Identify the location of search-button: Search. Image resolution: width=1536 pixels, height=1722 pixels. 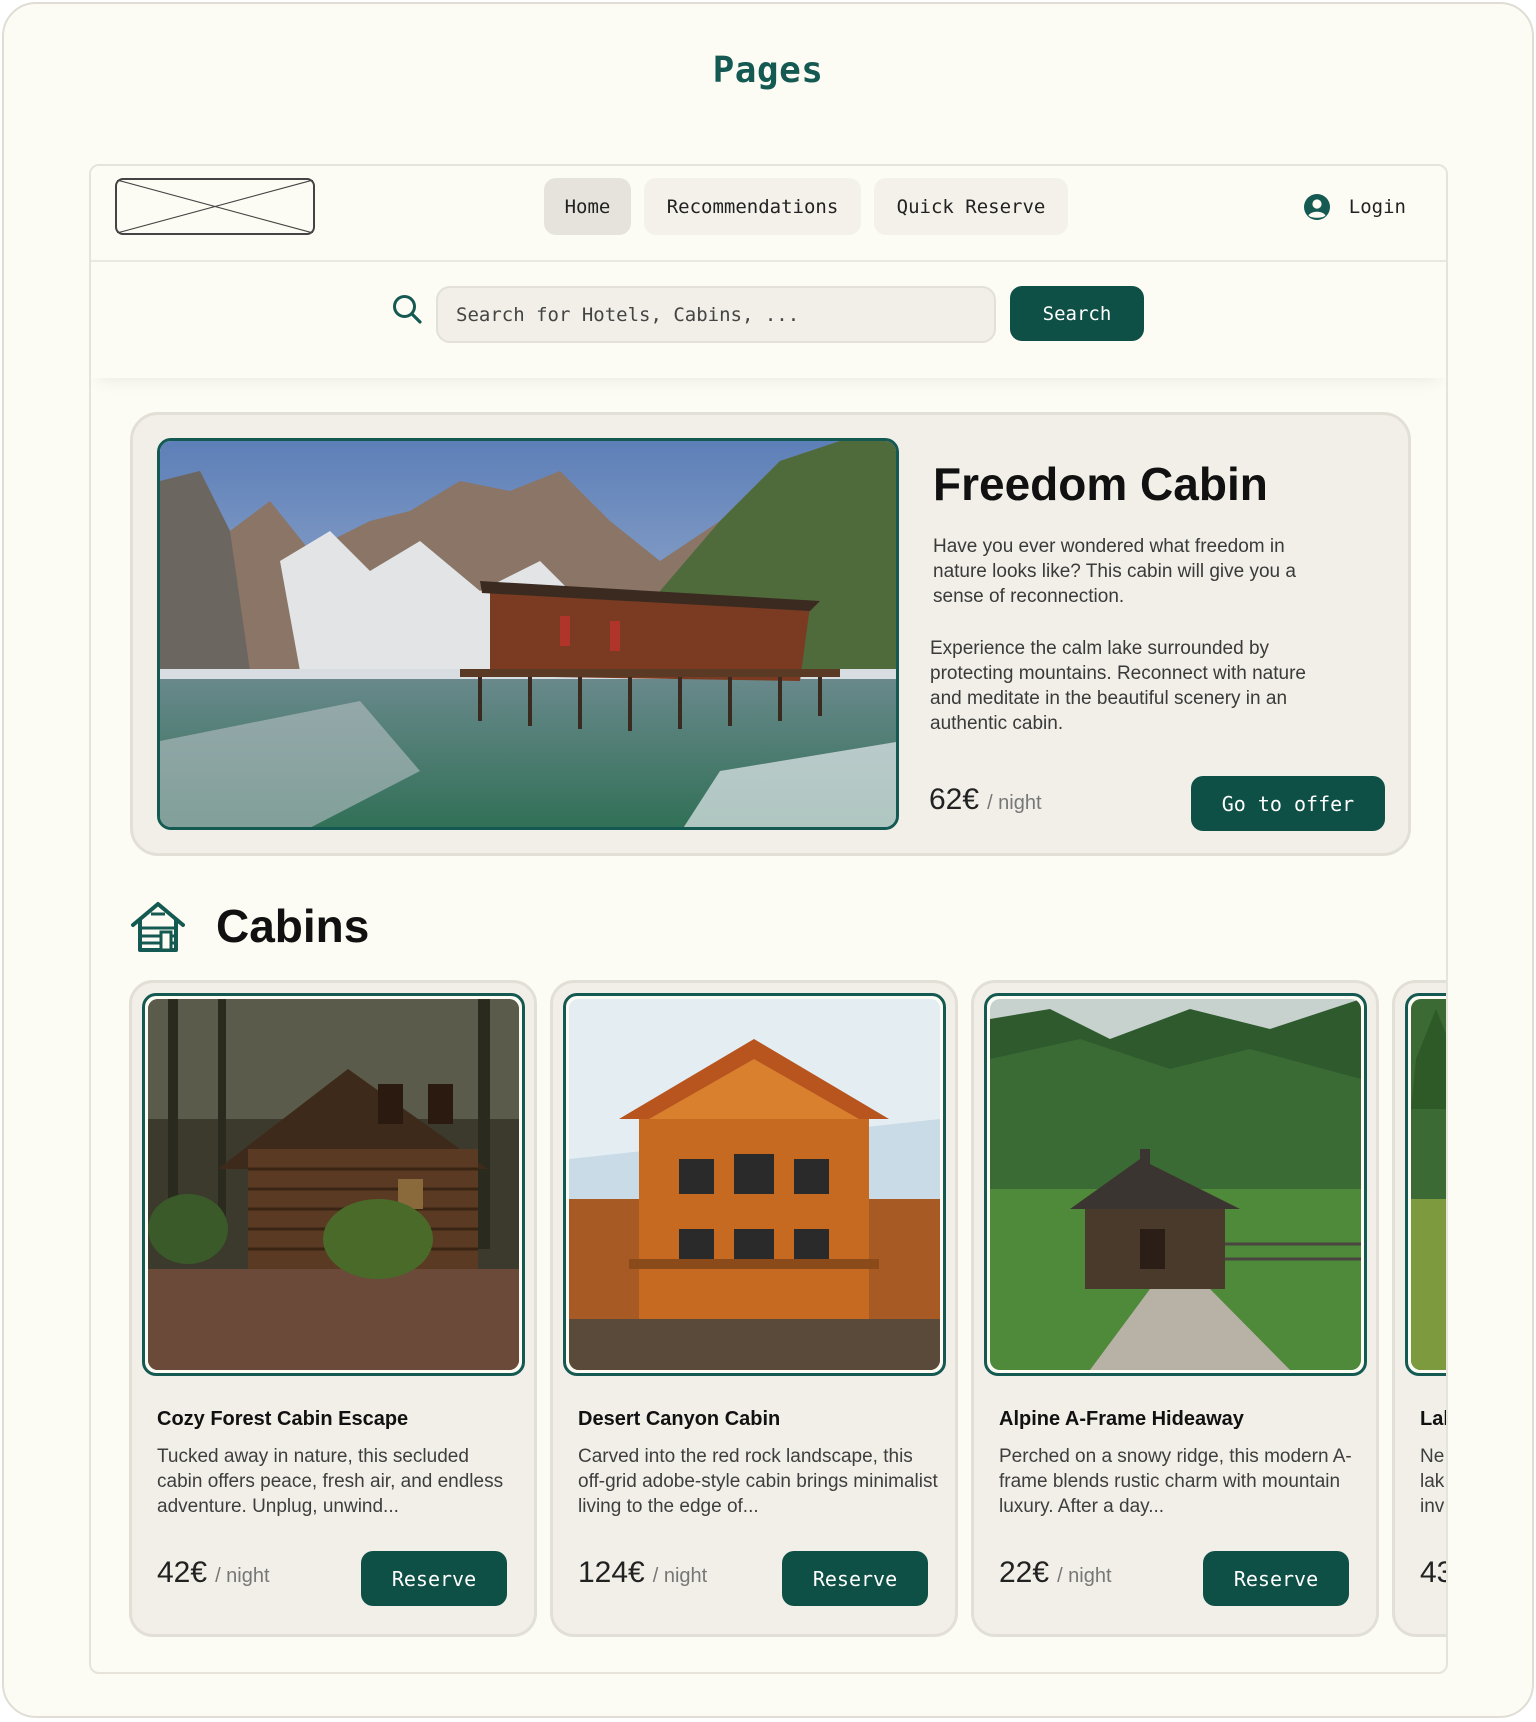
(1077, 313).